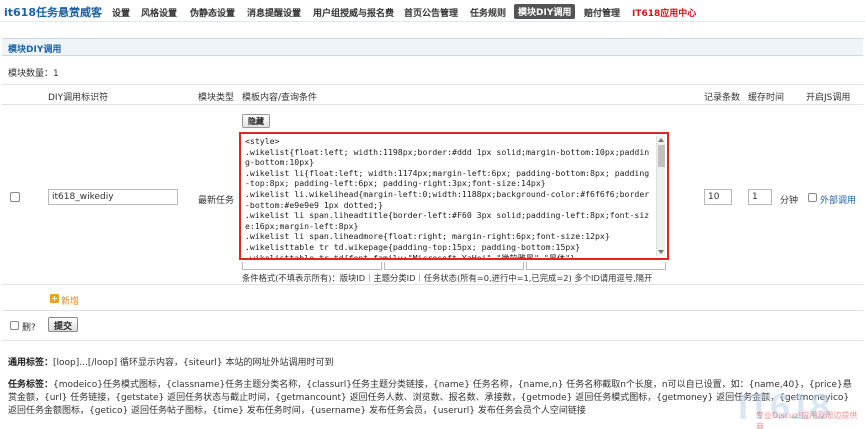 The height and width of the screenshot is (429, 865). Describe the element at coordinates (838, 201) in the screenshot. I see `external-call-label: 外部调用` at that location.